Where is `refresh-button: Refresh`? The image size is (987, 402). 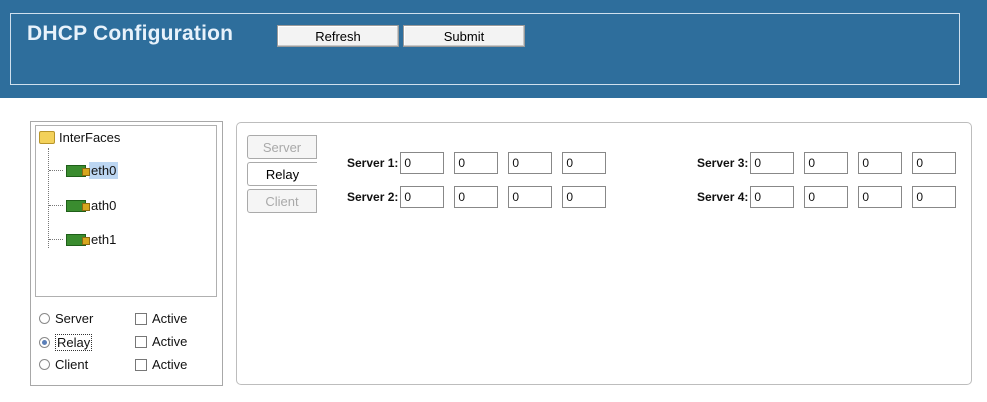 refresh-button: Refresh is located at coordinates (338, 36).